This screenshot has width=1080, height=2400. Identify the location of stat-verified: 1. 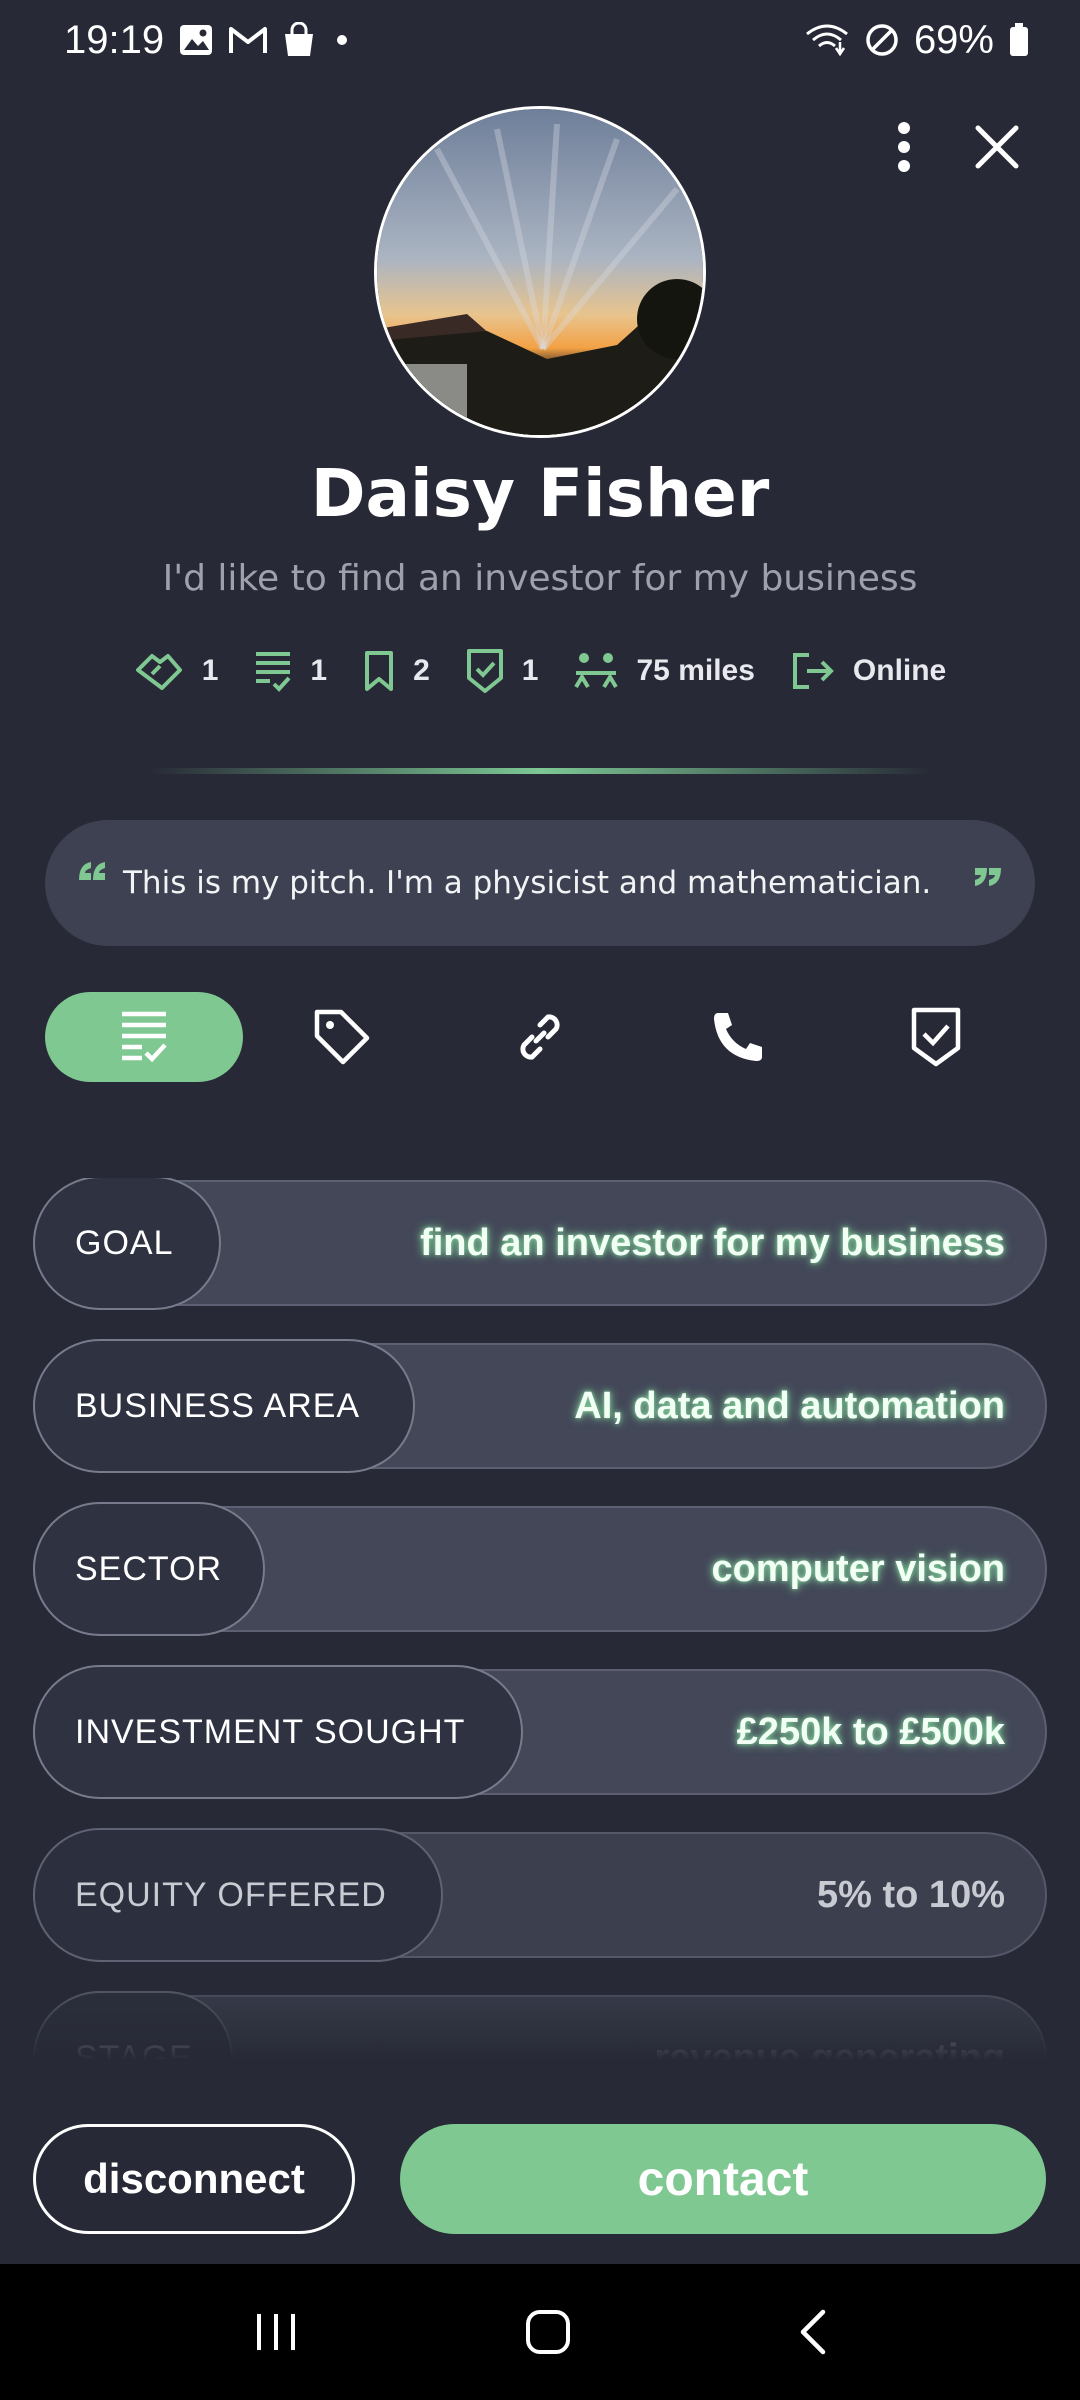
(502, 671).